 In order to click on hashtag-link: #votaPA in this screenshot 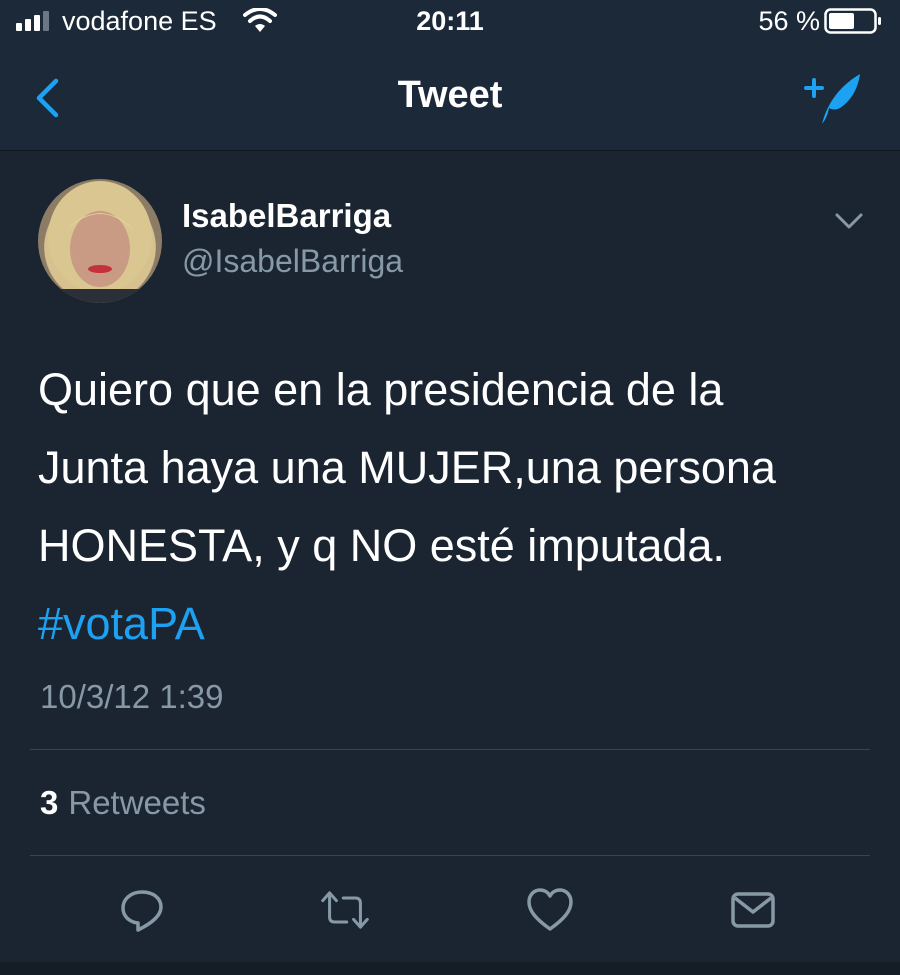, I will do `click(458, 624)`.